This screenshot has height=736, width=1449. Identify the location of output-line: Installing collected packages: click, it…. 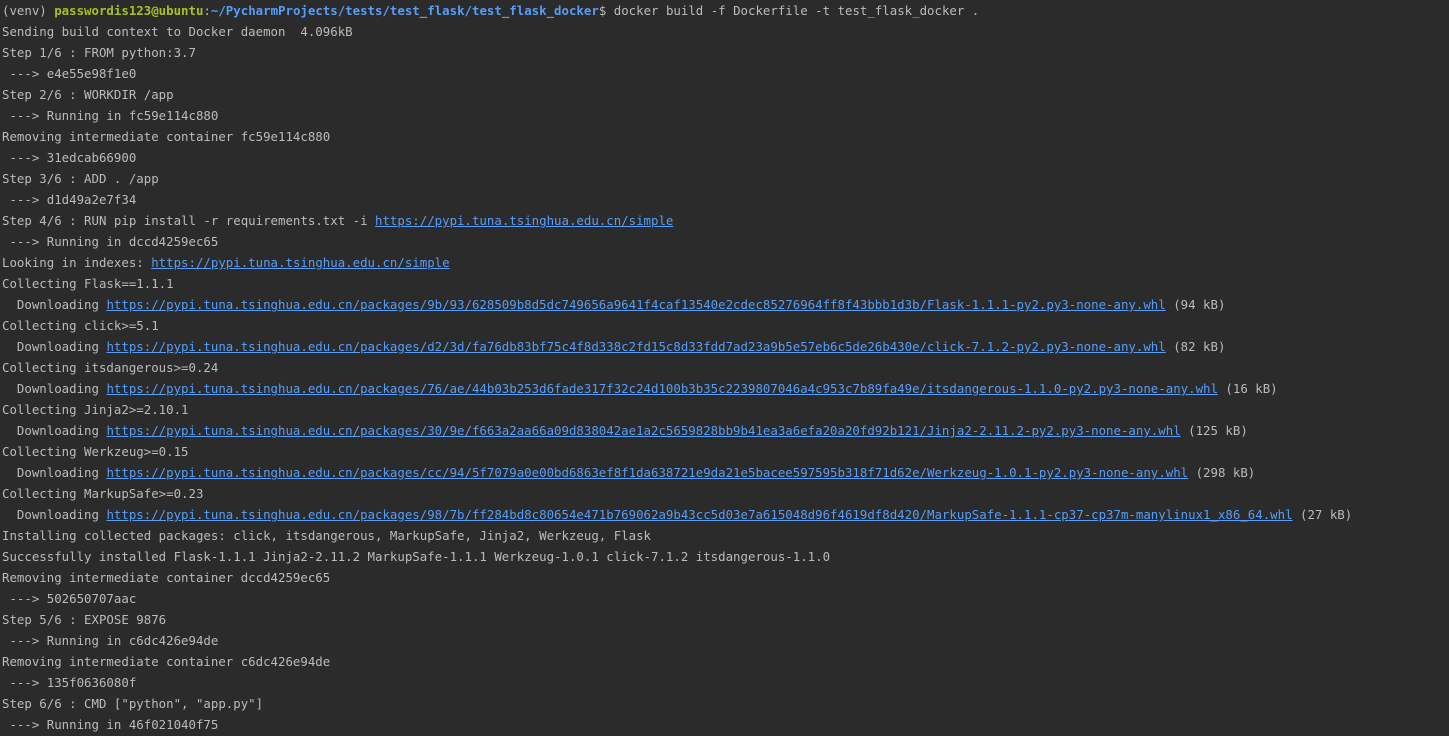
(725, 535).